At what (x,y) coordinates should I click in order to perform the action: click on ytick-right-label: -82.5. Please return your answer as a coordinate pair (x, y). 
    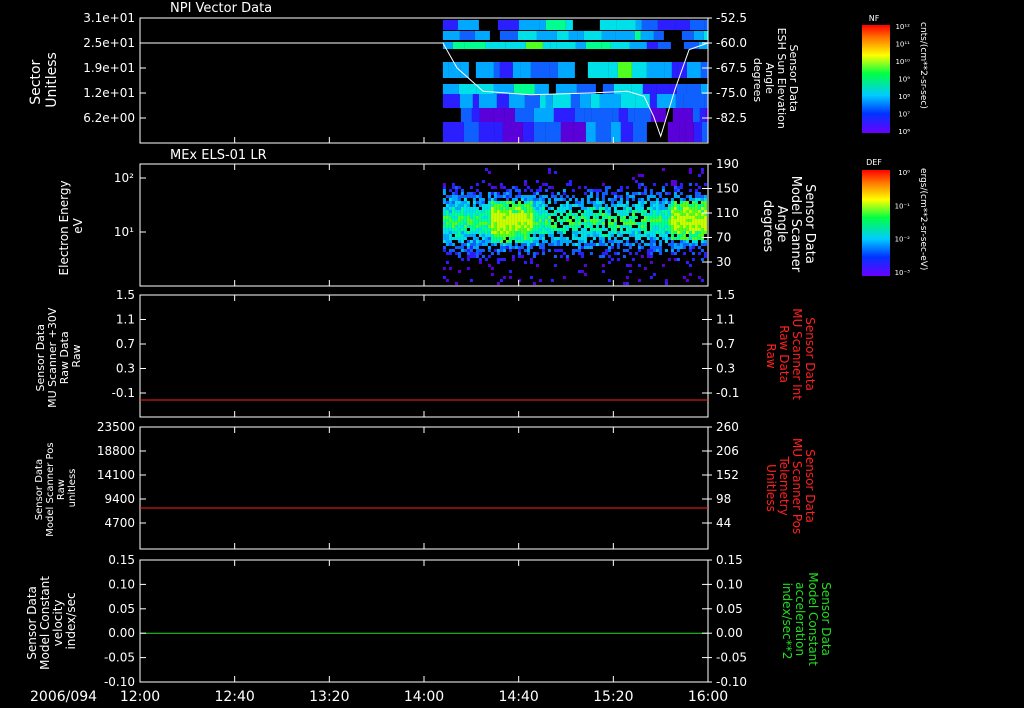
    Looking at the image, I should click on (731, 118).